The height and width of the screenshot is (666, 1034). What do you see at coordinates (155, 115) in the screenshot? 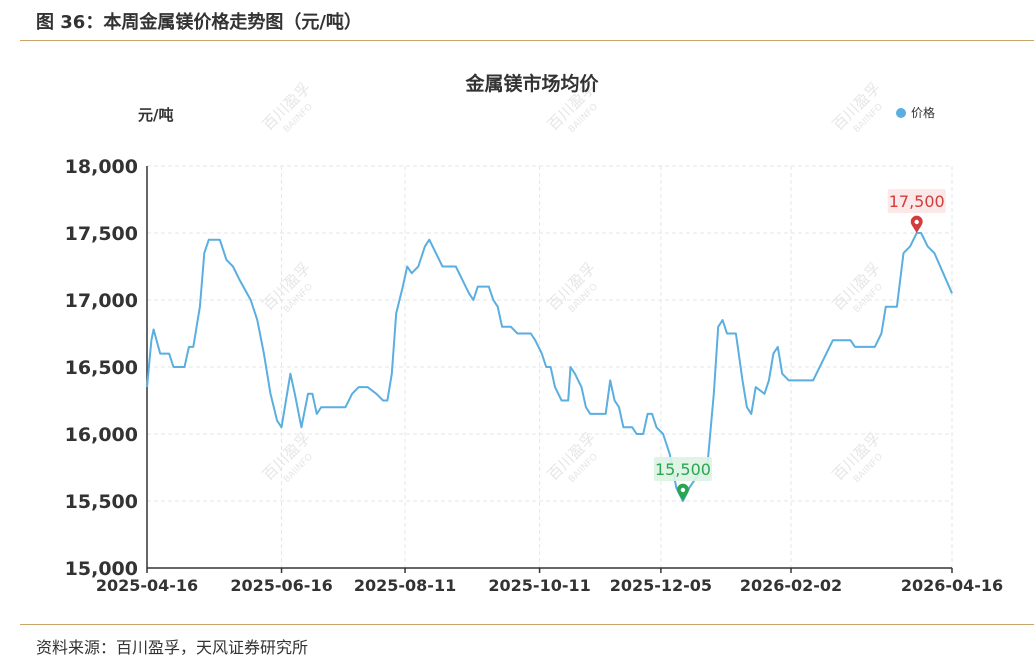
I see `y-axis-unit-label: 元/吨` at bounding box center [155, 115].